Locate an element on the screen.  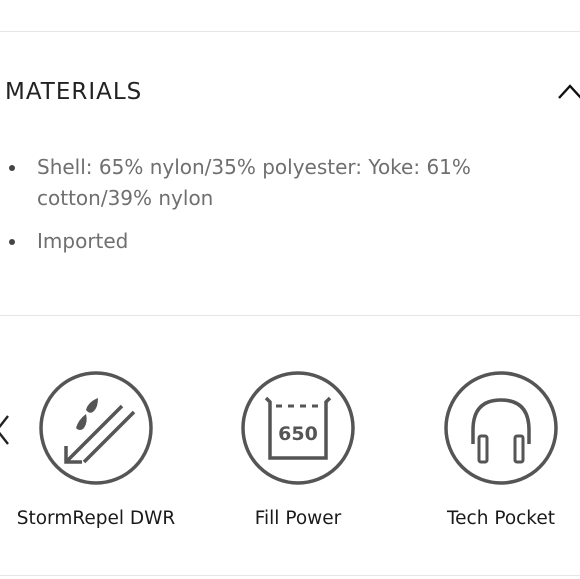
section-divider is located at coordinates (290, 315).